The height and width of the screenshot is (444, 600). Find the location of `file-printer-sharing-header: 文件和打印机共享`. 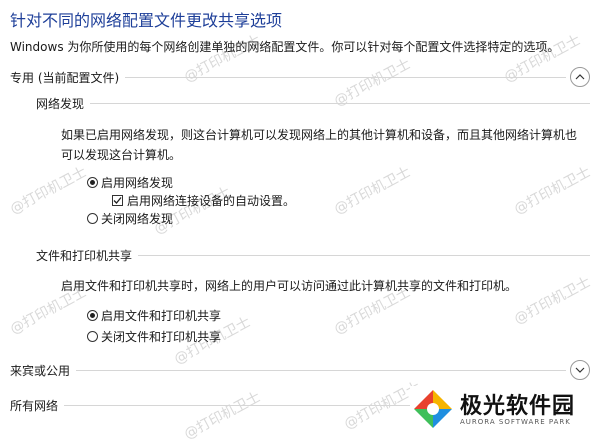

file-printer-sharing-header: 文件和打印机共享 is located at coordinates (313, 255).